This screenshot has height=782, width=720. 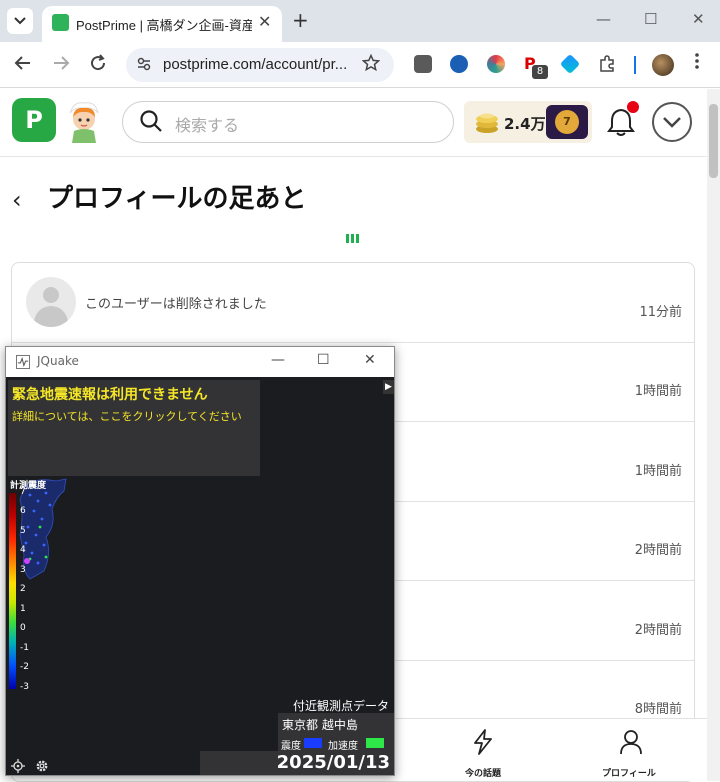 I want to click on site-info-icon, so click(x=144, y=66).